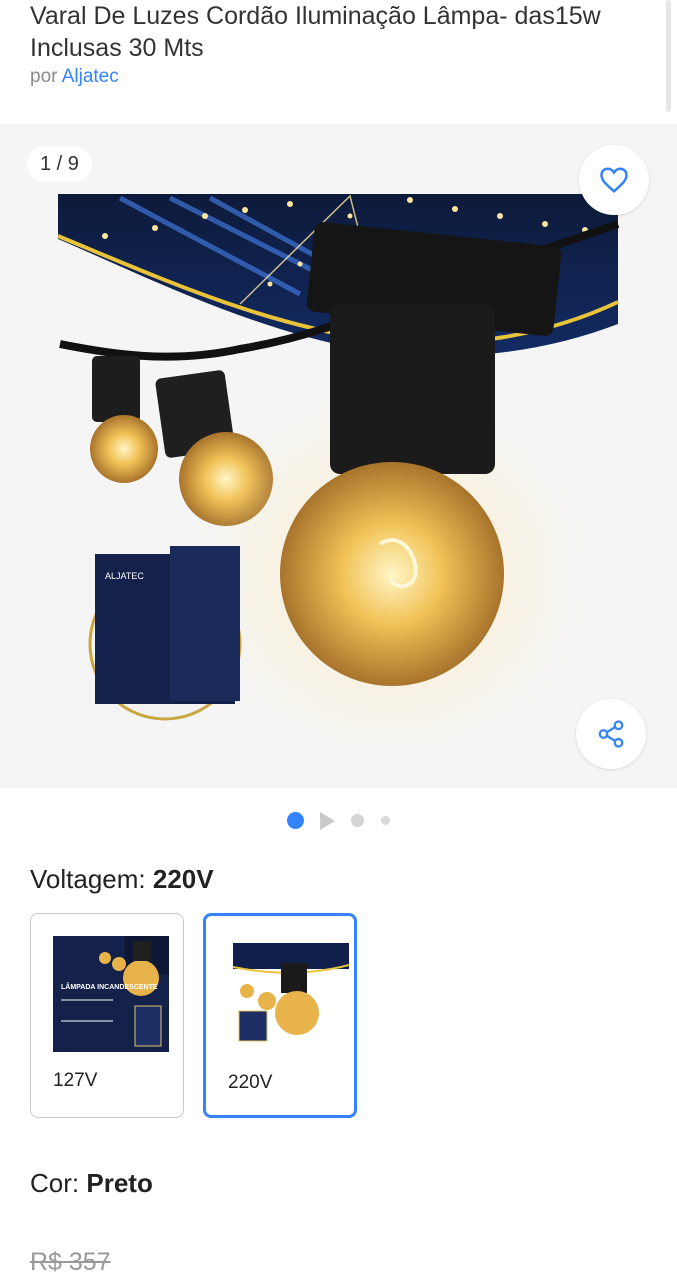  What do you see at coordinates (88, 879) in the screenshot?
I see `voltage-label-text: Voltagem:` at bounding box center [88, 879].